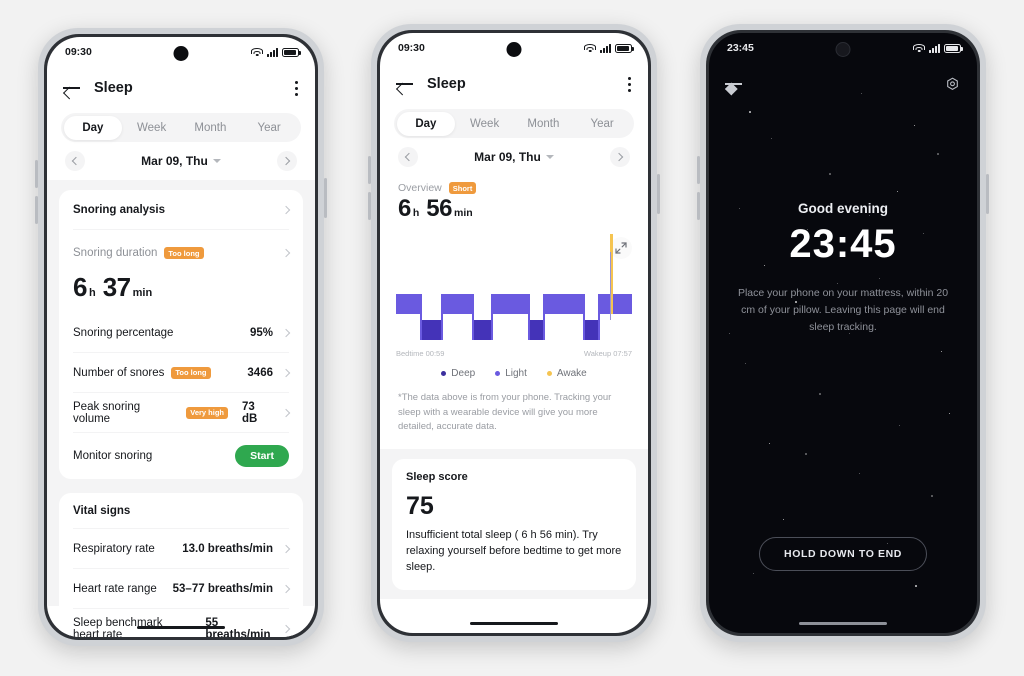 The height and width of the screenshot is (676, 1024). I want to click on table-row: Snoring percentage 95%, so click(182, 333).